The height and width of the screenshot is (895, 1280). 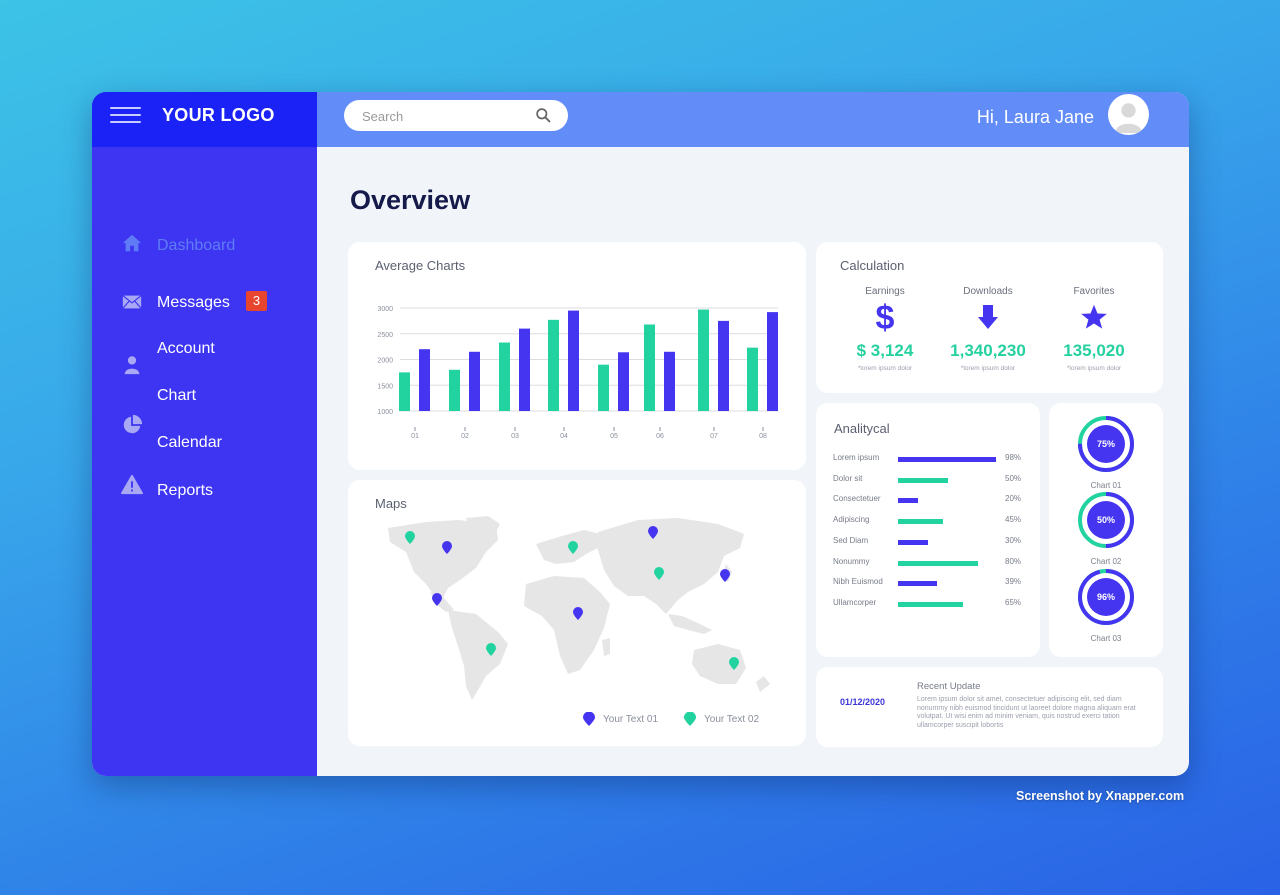 I want to click on mail-icon, so click(x=132, y=302).